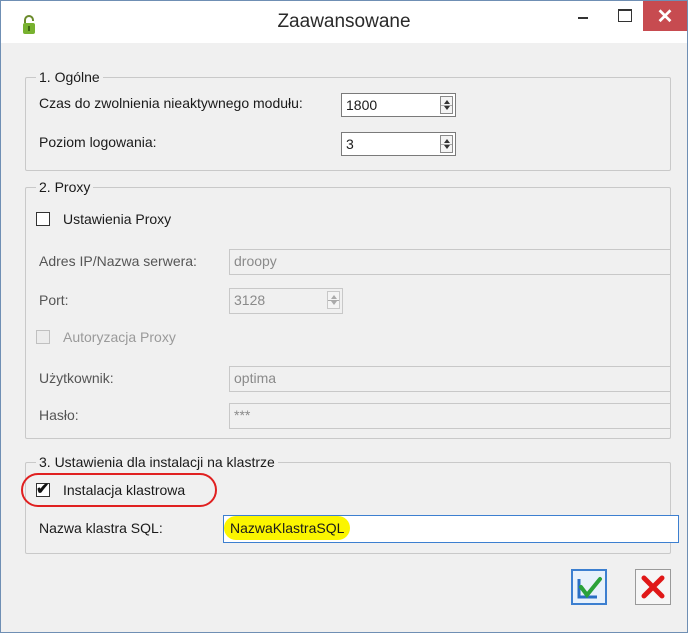  I want to click on cancel-x-icon, so click(653, 587).